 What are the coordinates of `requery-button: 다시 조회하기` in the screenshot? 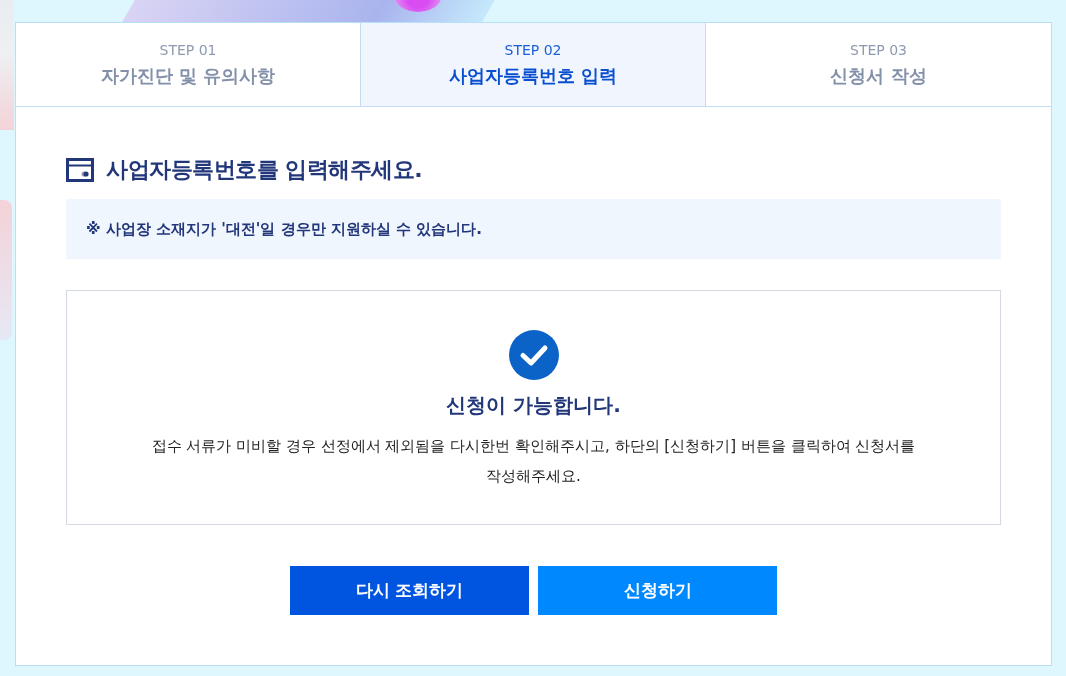 It's located at (409, 590).